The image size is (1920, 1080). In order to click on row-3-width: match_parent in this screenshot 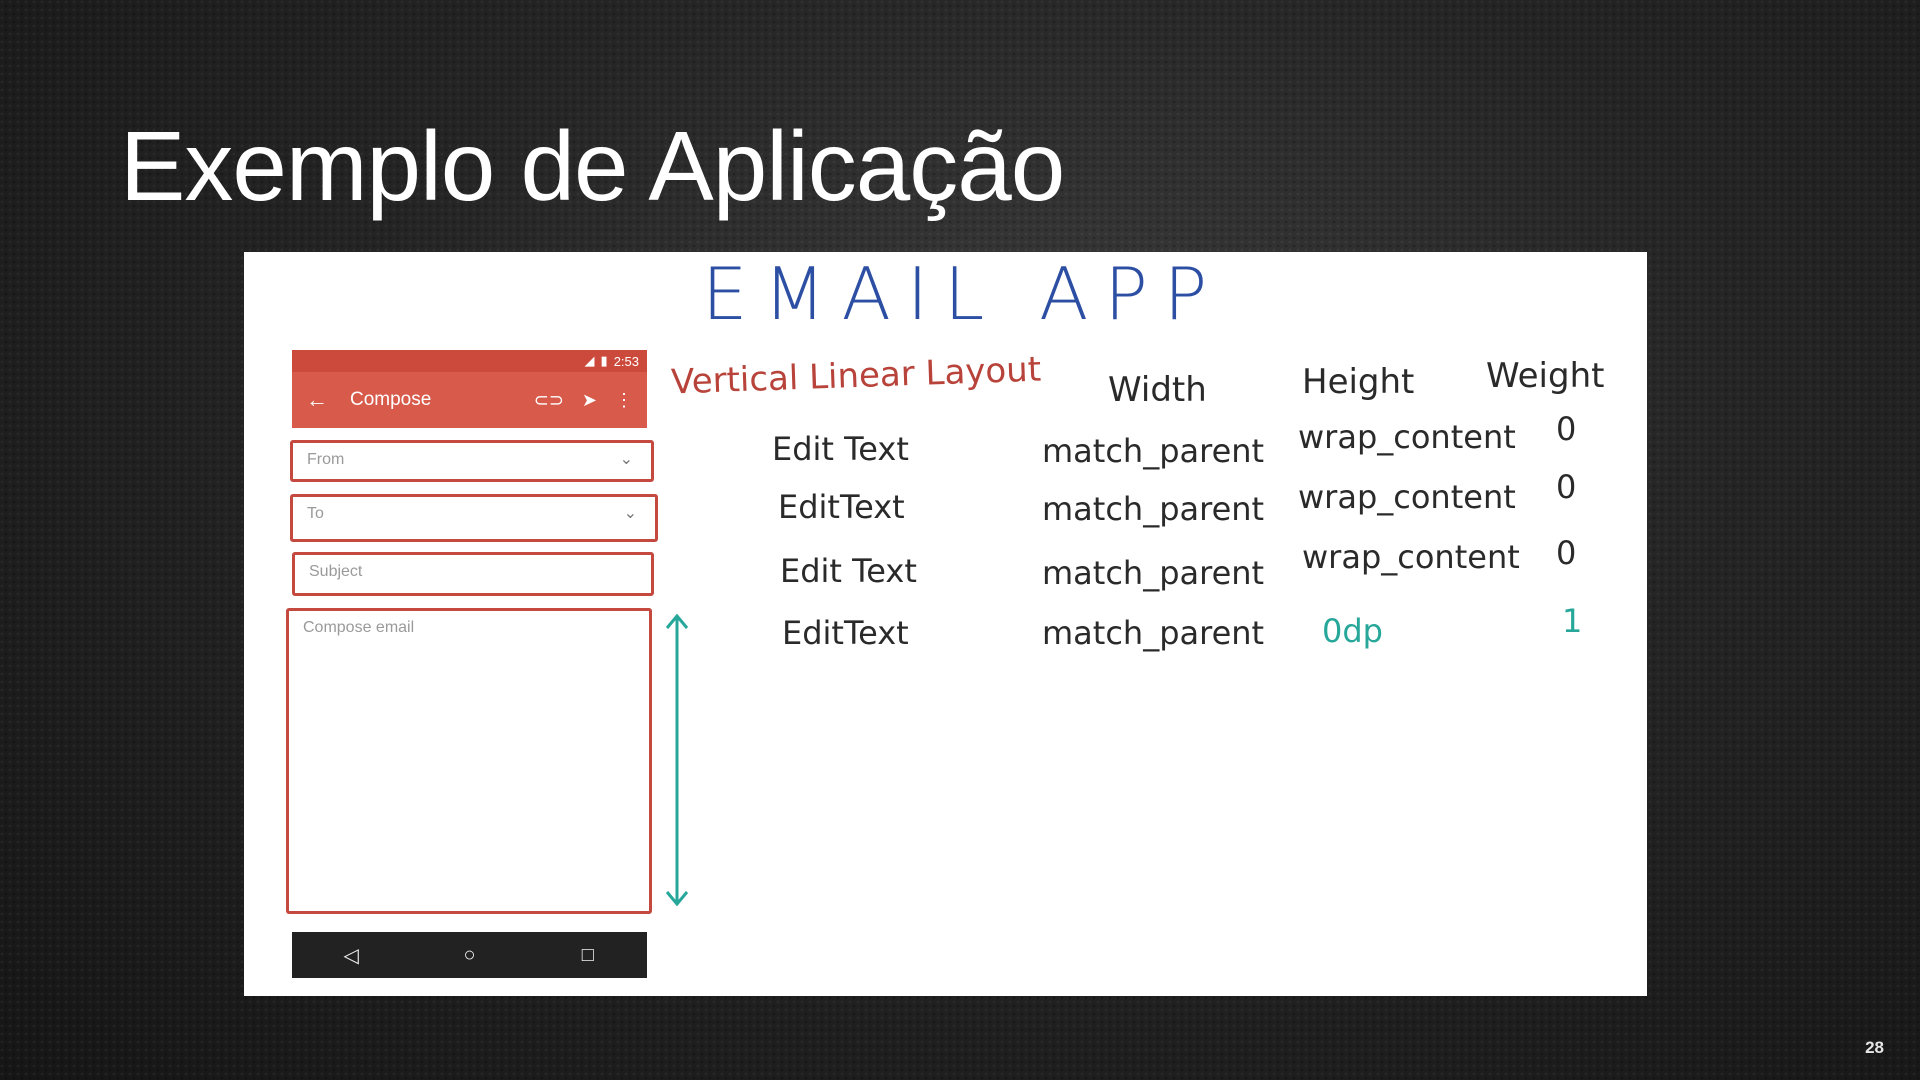, I will do `click(1153, 573)`.